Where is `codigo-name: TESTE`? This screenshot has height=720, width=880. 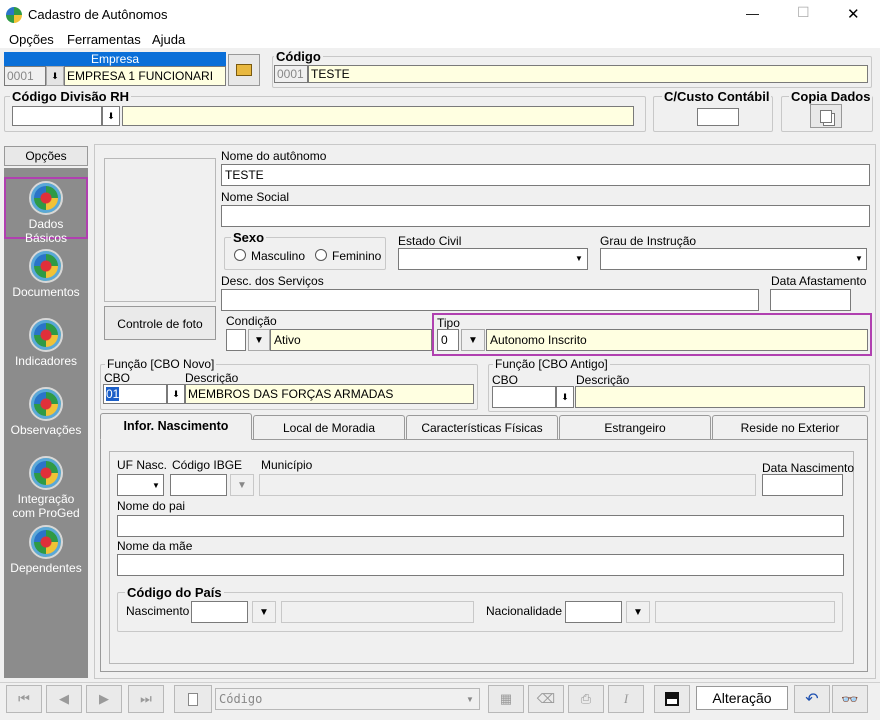
codigo-name: TESTE is located at coordinates (588, 74).